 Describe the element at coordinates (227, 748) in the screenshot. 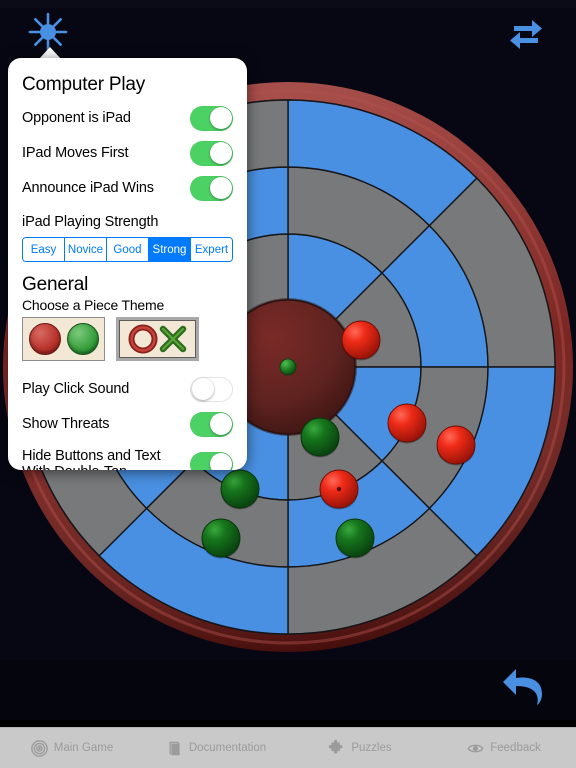

I see `tab-label: Documentation` at that location.